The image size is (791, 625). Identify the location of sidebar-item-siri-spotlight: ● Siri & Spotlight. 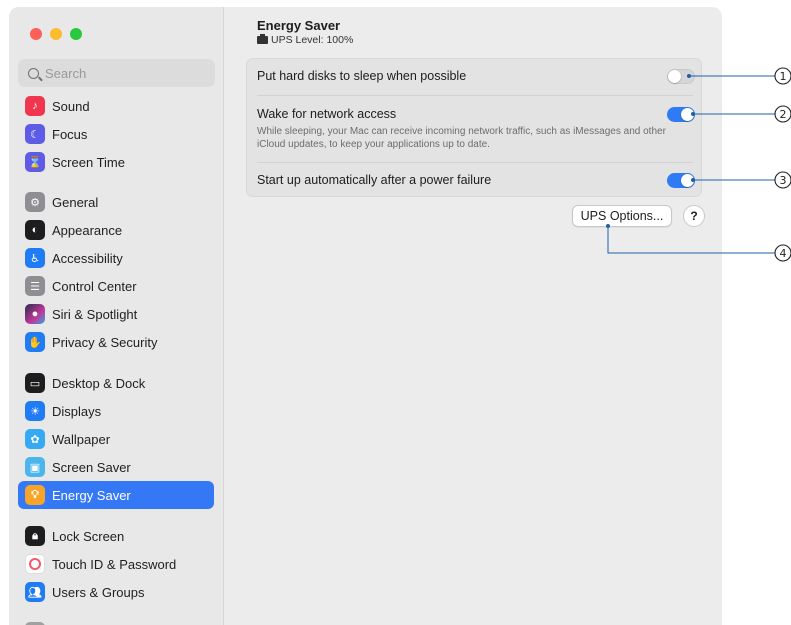
(116, 314).